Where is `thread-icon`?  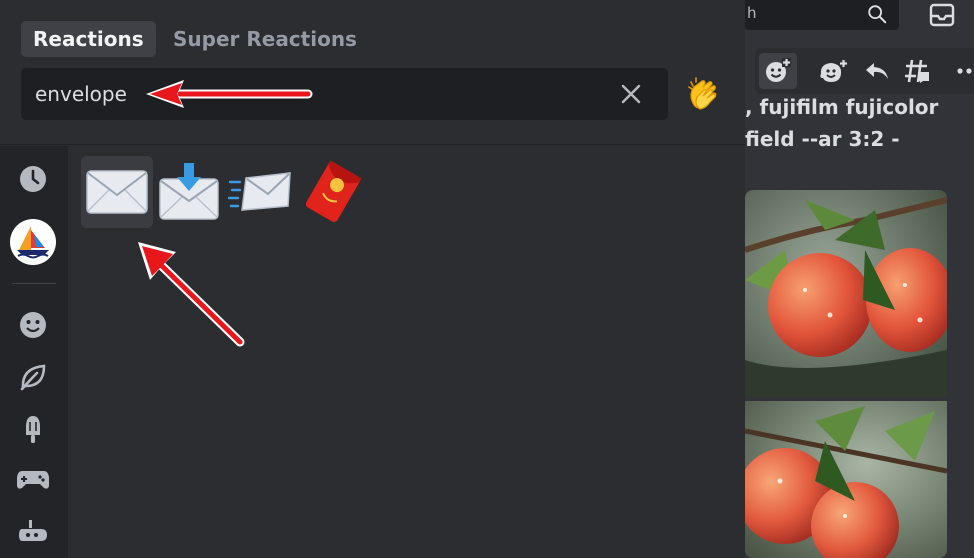 thread-icon is located at coordinates (917, 71).